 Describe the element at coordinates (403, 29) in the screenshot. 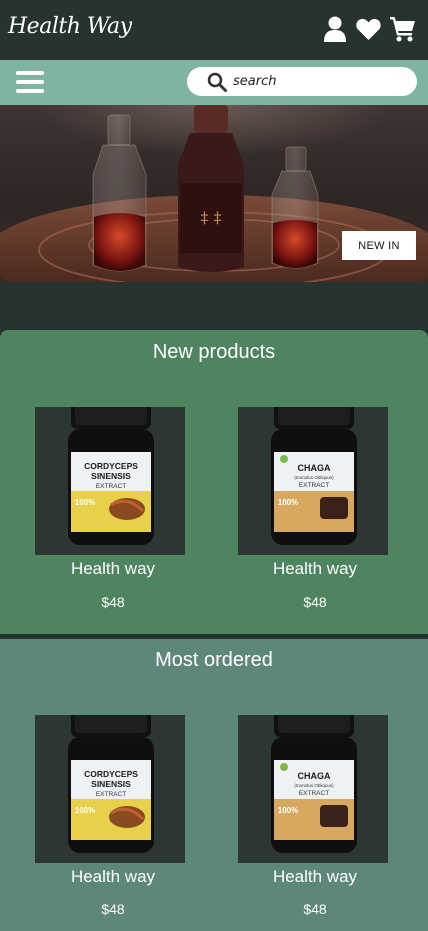

I see `cart-icon` at that location.